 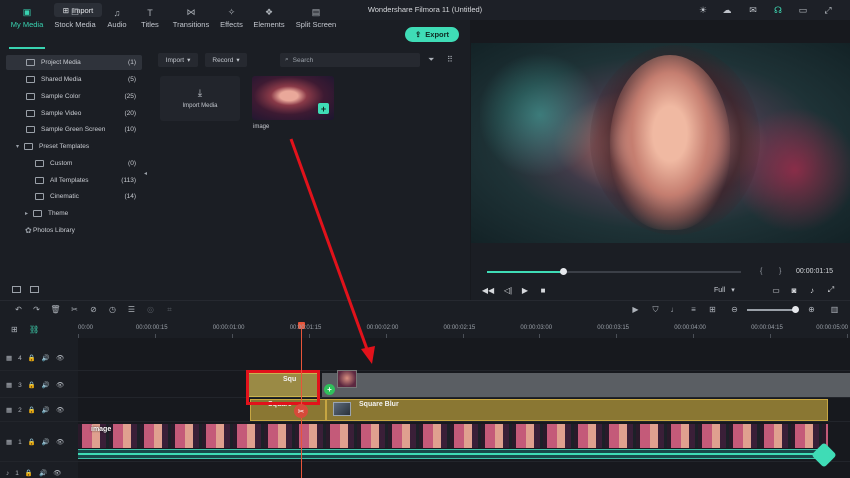 What do you see at coordinates (145, 173) in the screenshot?
I see `collapse-sidebar-icon: ◂` at bounding box center [145, 173].